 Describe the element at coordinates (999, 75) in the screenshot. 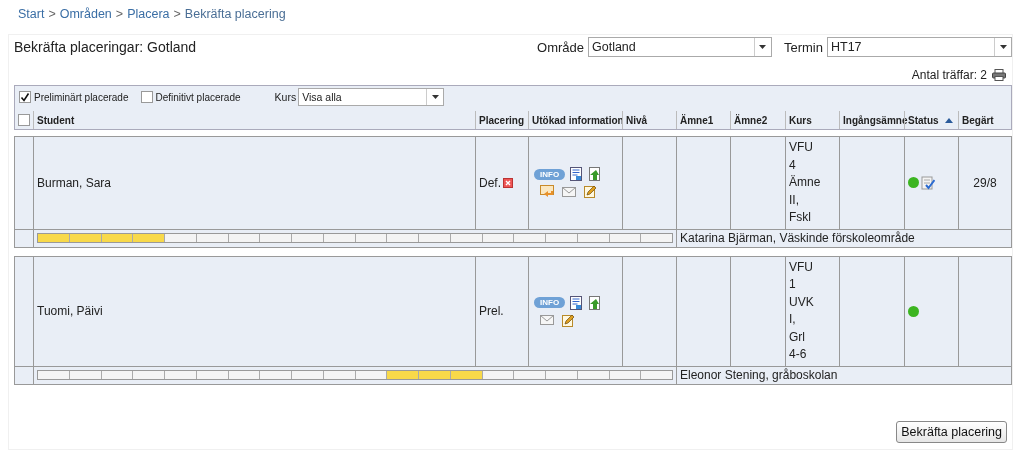

I see `print-icon` at that location.